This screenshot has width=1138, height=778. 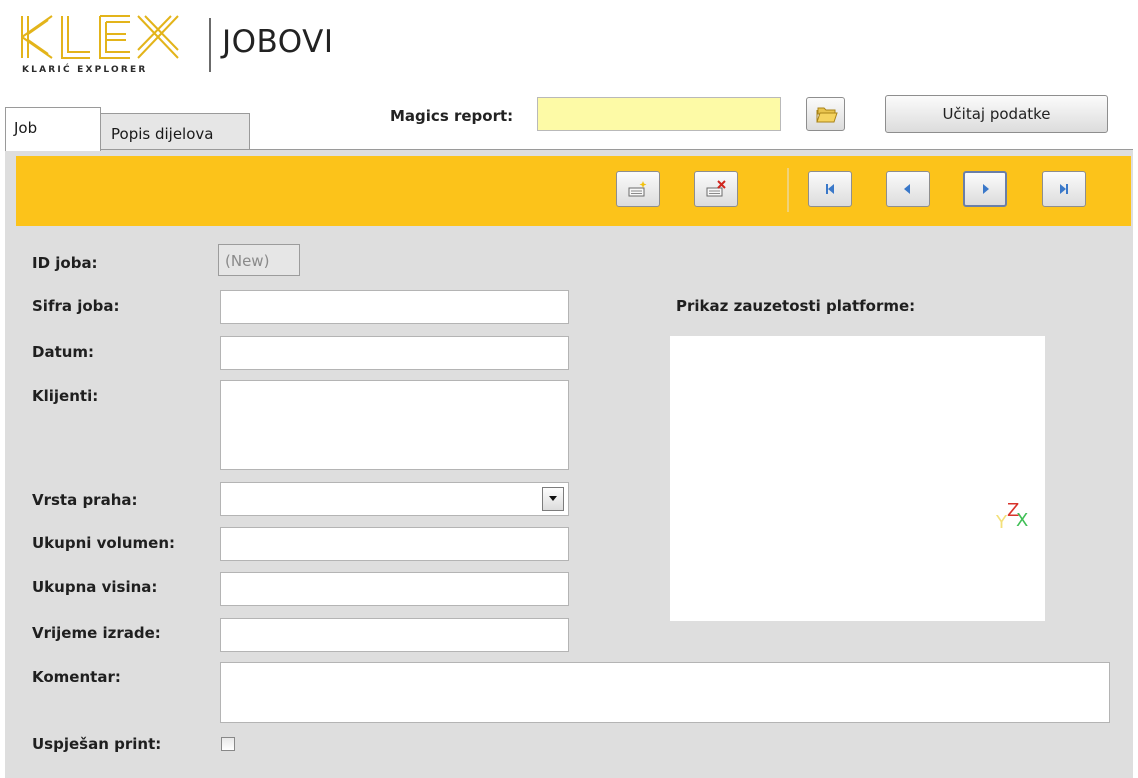 What do you see at coordinates (76, 677) in the screenshot?
I see `komentar-label: Komentar:` at bounding box center [76, 677].